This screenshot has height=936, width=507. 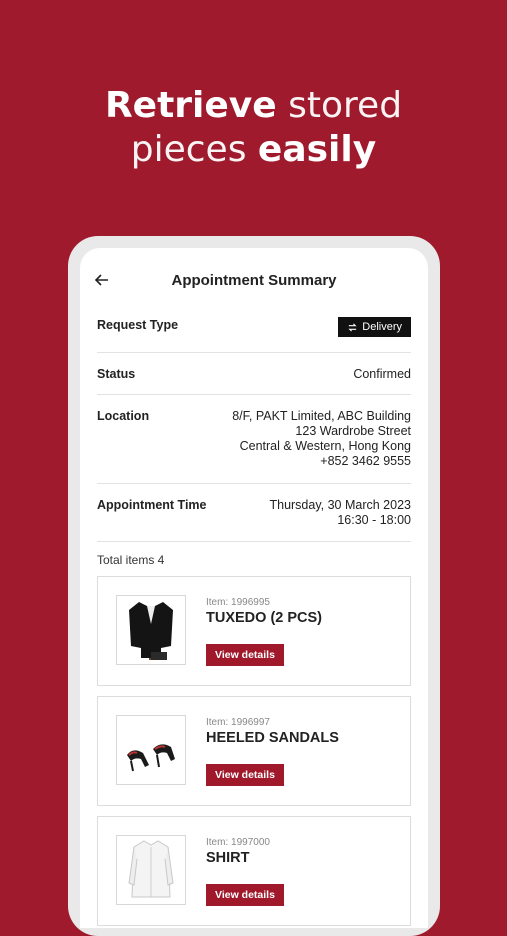 What do you see at coordinates (272, 738) in the screenshot?
I see `item-name: HEELED SANDALS` at bounding box center [272, 738].